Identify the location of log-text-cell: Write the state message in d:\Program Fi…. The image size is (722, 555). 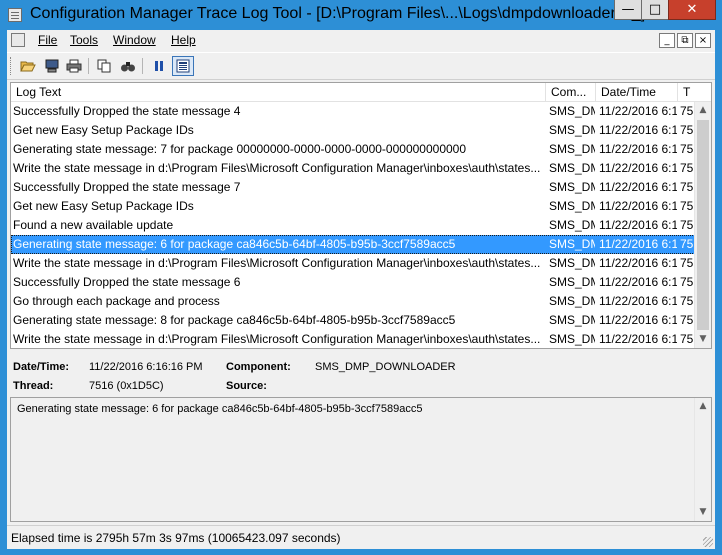
(277, 339).